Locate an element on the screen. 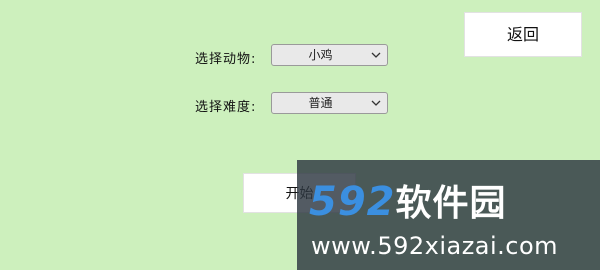  animal-select-value: 小鸡 is located at coordinates (320, 55).